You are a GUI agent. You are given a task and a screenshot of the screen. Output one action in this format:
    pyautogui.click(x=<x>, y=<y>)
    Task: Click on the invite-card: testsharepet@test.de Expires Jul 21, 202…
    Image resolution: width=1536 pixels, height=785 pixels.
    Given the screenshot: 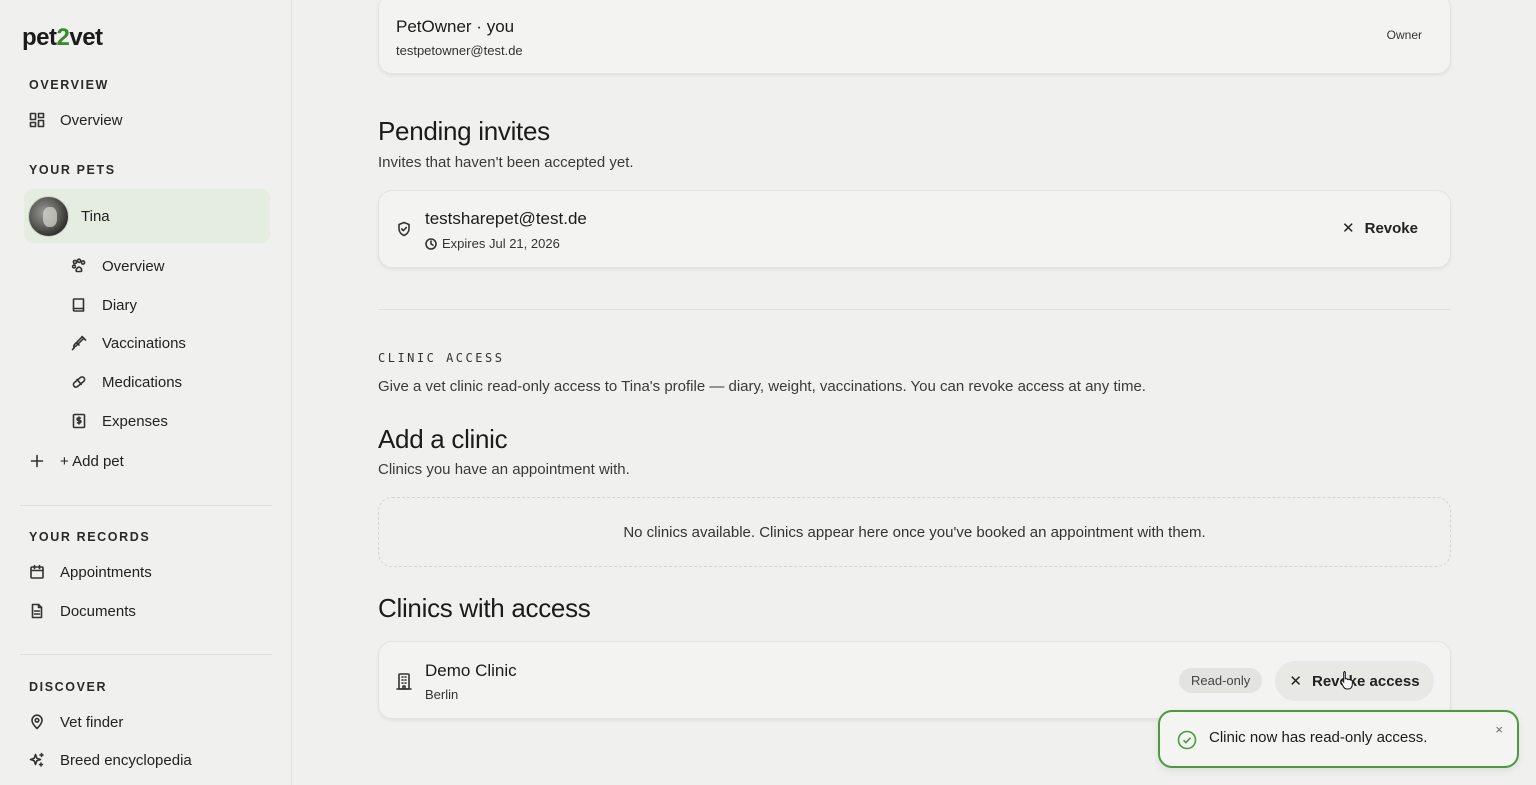 What is the action you would take?
    pyautogui.click(x=914, y=229)
    